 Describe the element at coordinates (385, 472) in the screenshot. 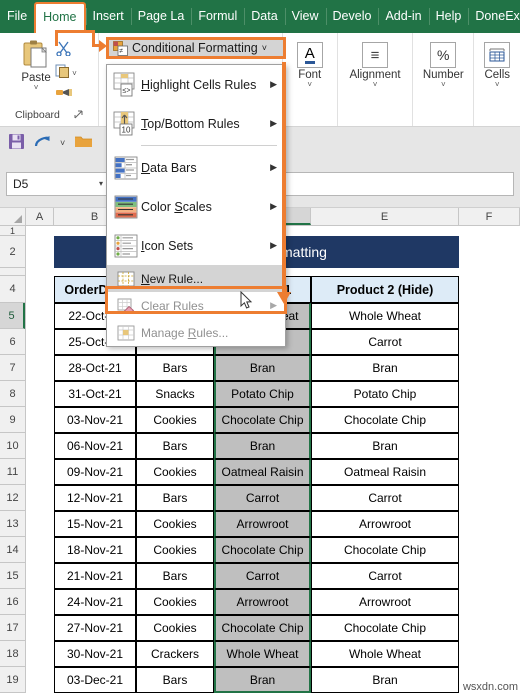

I see `cell-product2: Oatmeal Raisin` at that location.